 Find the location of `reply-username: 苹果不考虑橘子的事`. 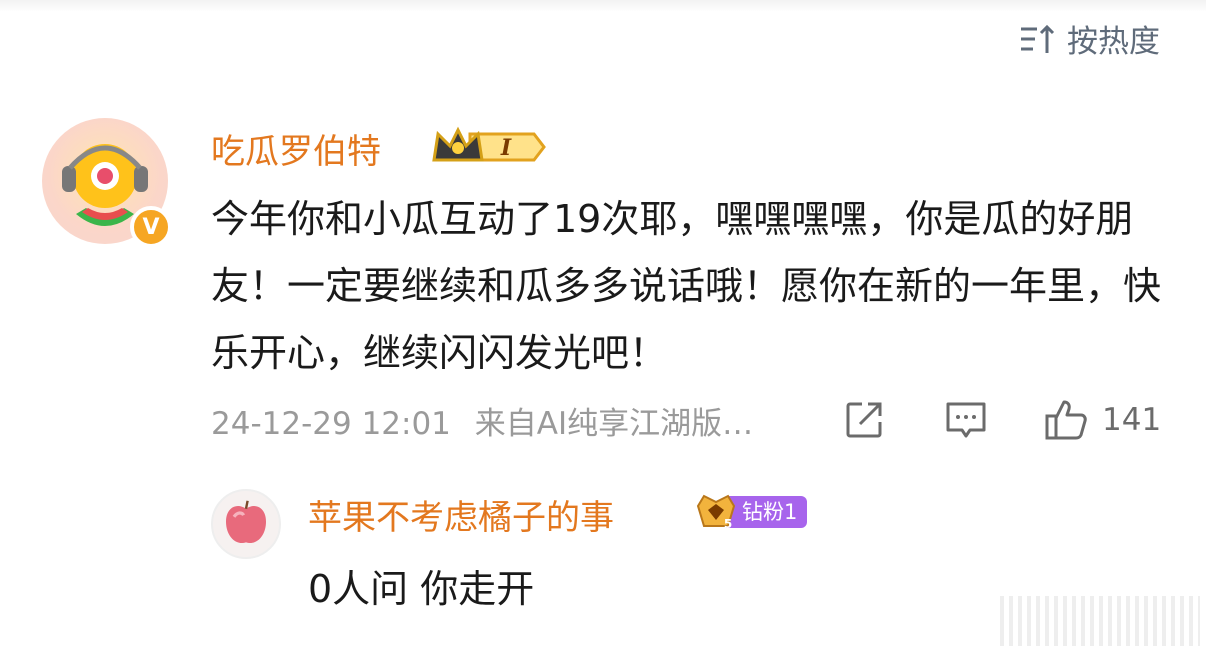

reply-username: 苹果不考虑橘子的事 is located at coordinates (461, 514).